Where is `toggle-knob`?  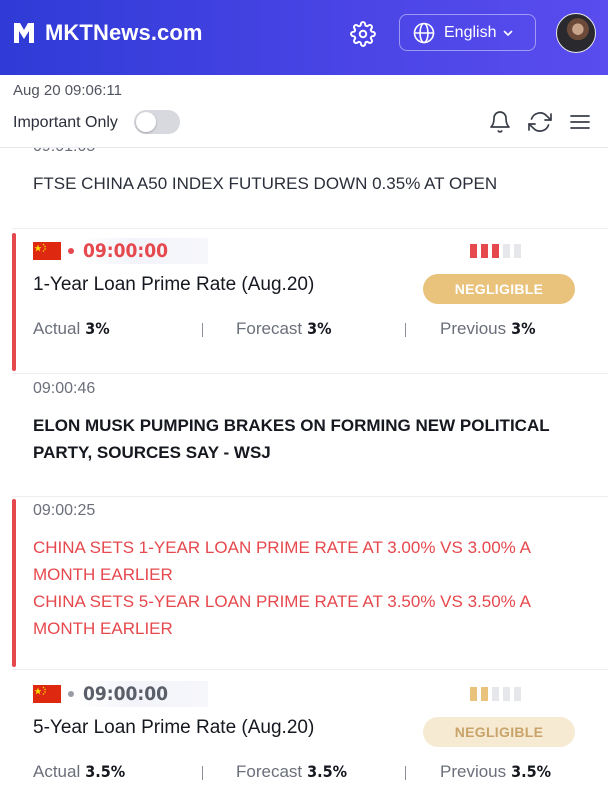 toggle-knob is located at coordinates (146, 122).